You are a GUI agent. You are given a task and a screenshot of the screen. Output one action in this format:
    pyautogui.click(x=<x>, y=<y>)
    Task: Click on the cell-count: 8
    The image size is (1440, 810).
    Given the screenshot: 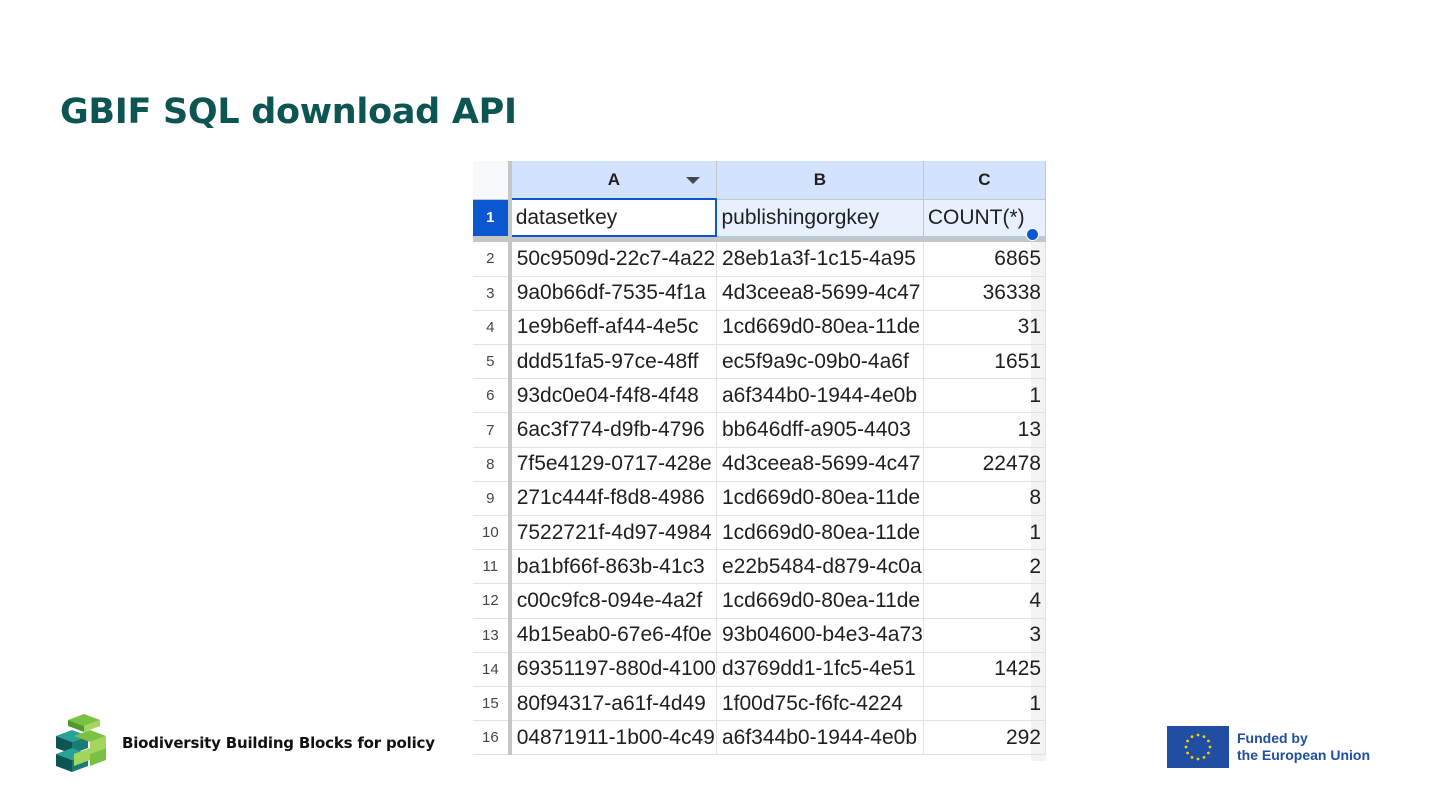 What is the action you would take?
    pyautogui.click(x=984, y=499)
    